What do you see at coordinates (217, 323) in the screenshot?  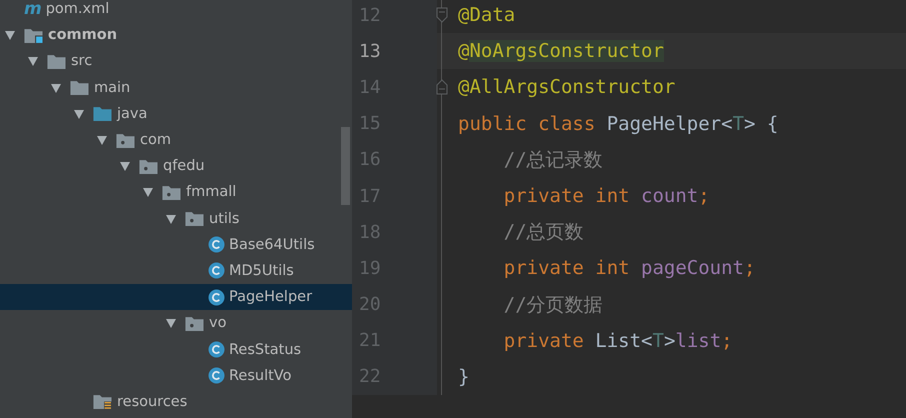 I see `tree-item-label: vo` at bounding box center [217, 323].